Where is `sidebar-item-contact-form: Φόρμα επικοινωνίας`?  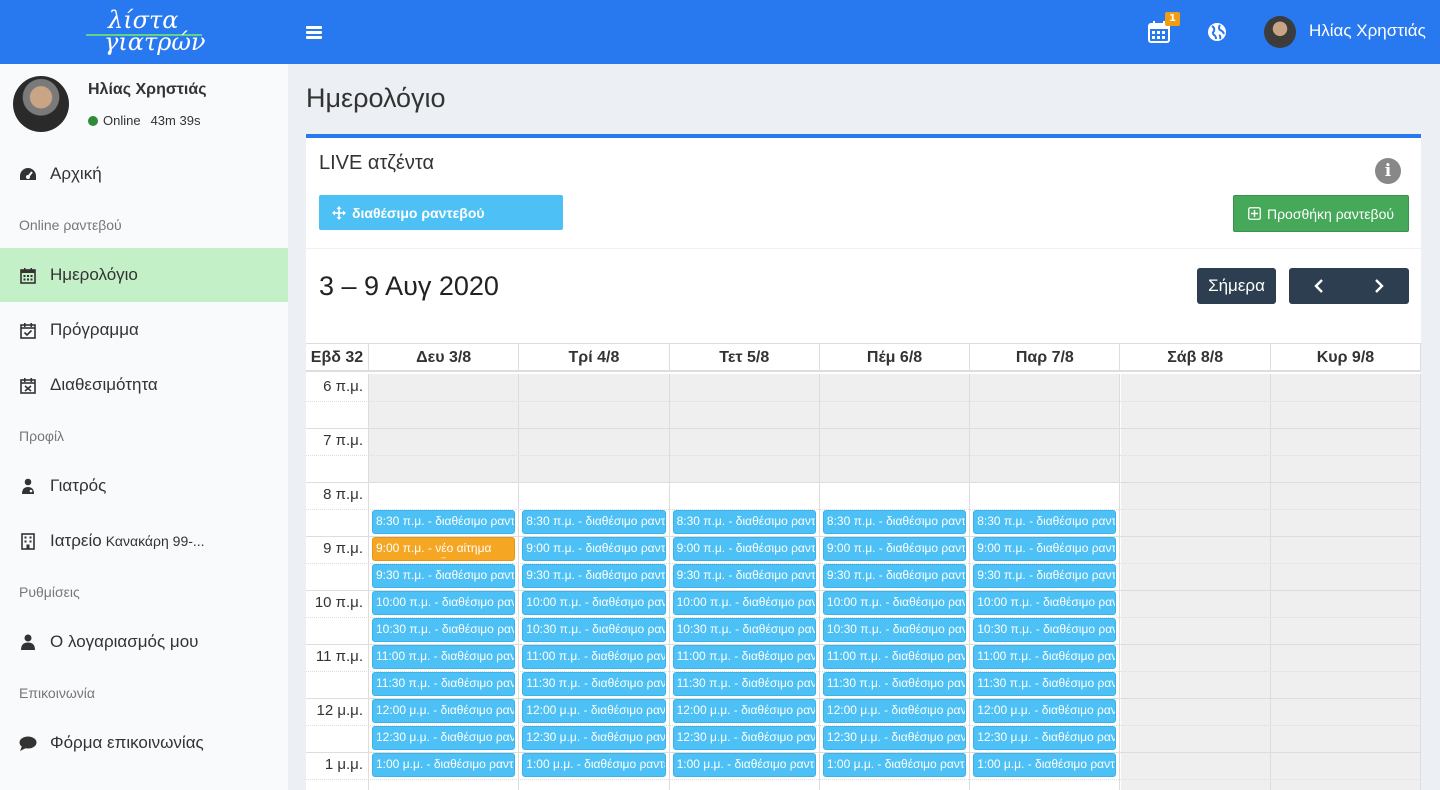 sidebar-item-contact-form: Φόρμα επικοινωνίας is located at coordinates (144, 743).